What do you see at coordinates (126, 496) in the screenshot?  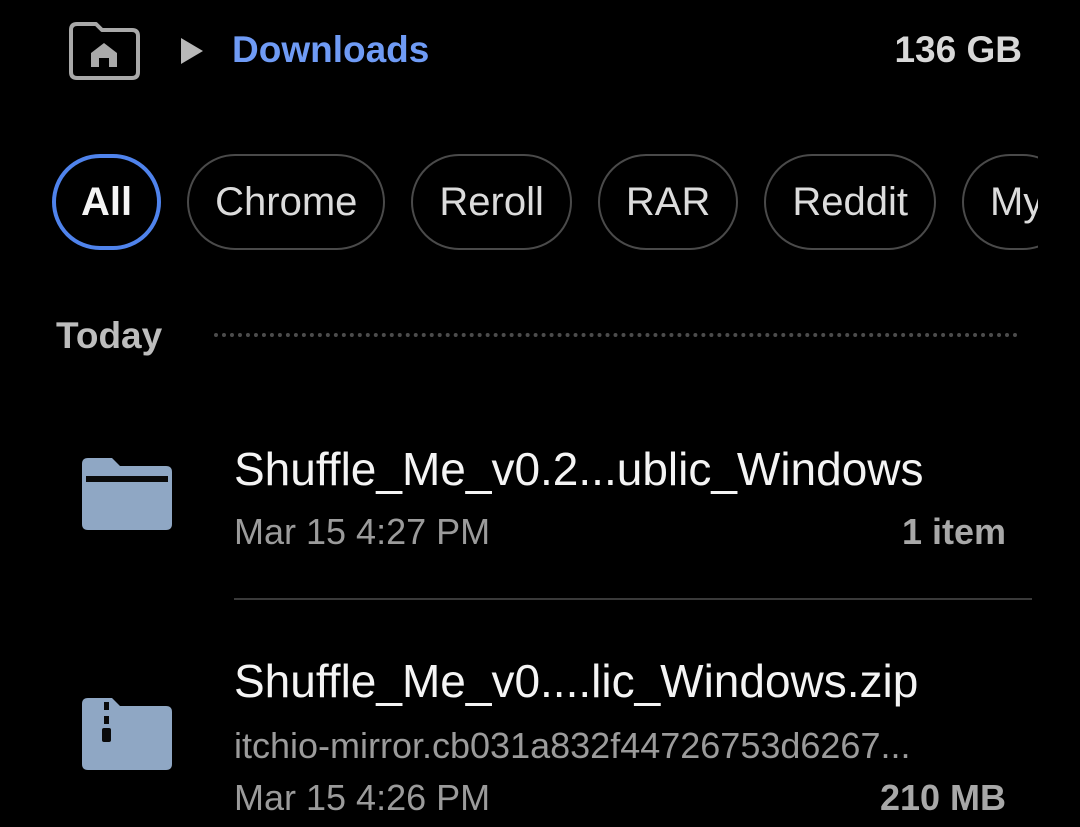 I see `folder-icon` at bounding box center [126, 496].